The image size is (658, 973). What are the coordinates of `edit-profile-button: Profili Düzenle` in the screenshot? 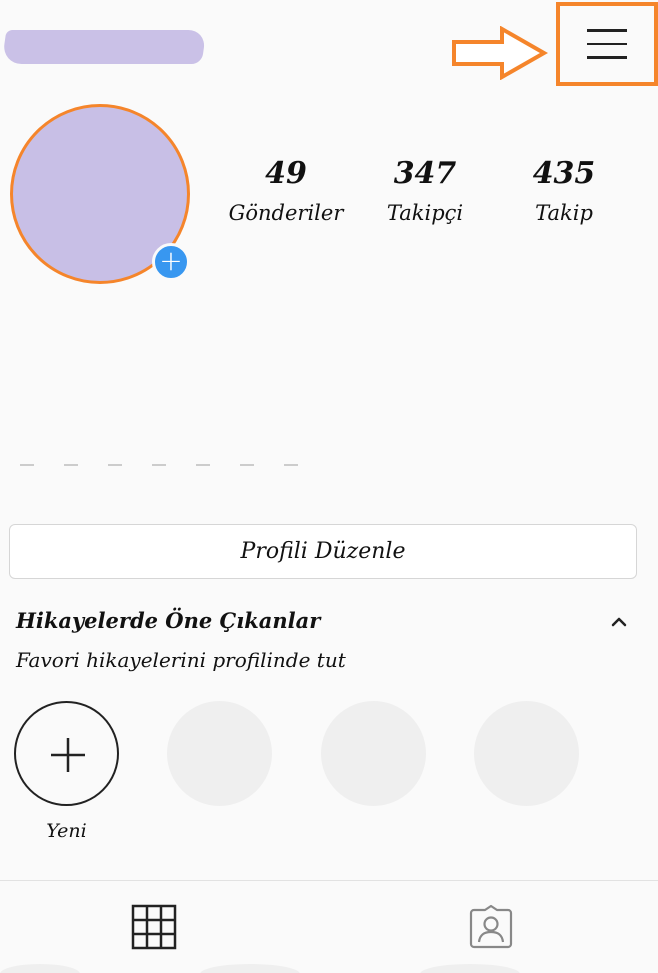 It's located at (323, 551).